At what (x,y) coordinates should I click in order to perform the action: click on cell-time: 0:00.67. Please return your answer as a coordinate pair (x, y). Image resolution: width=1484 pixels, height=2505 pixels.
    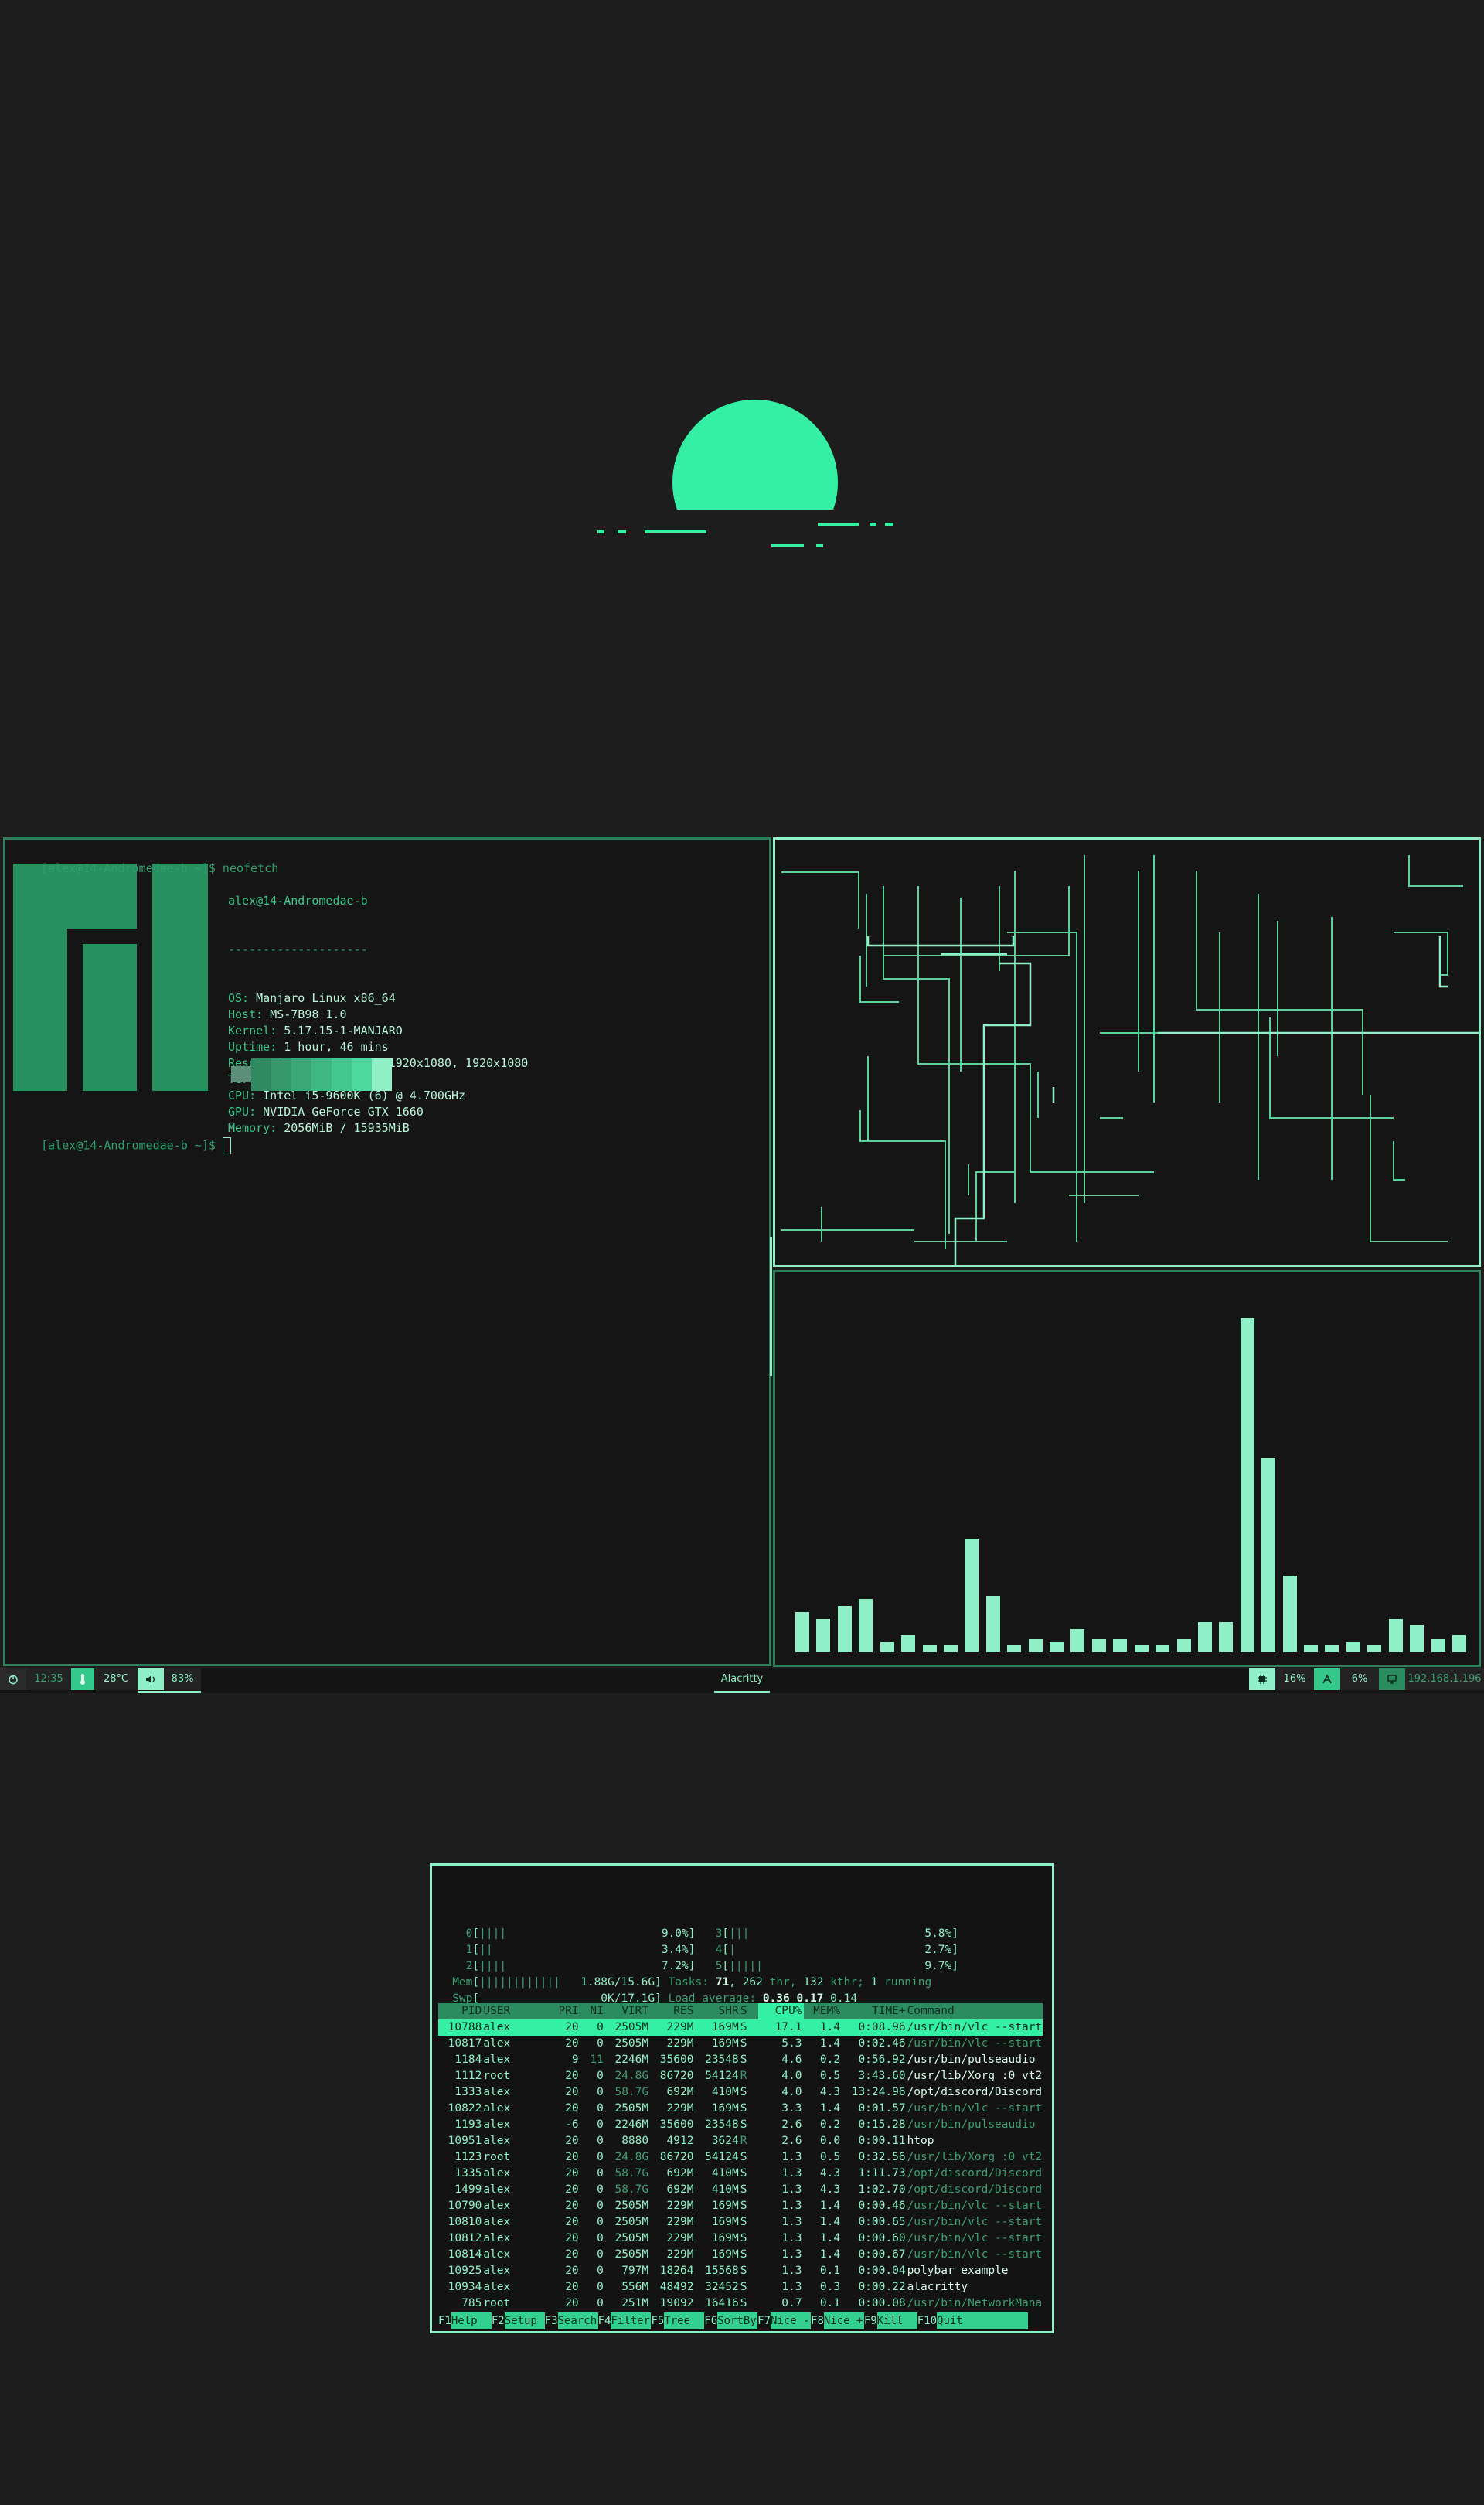
    Looking at the image, I should click on (882, 2254).